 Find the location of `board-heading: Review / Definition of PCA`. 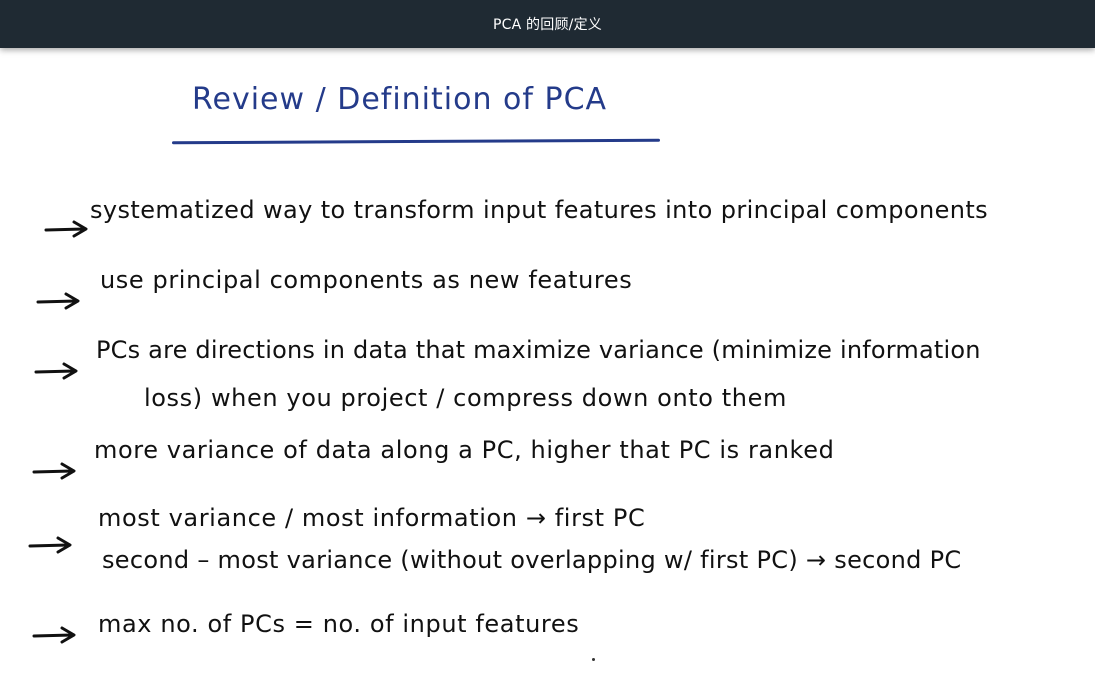

board-heading: Review / Definition of PCA is located at coordinates (400, 99).